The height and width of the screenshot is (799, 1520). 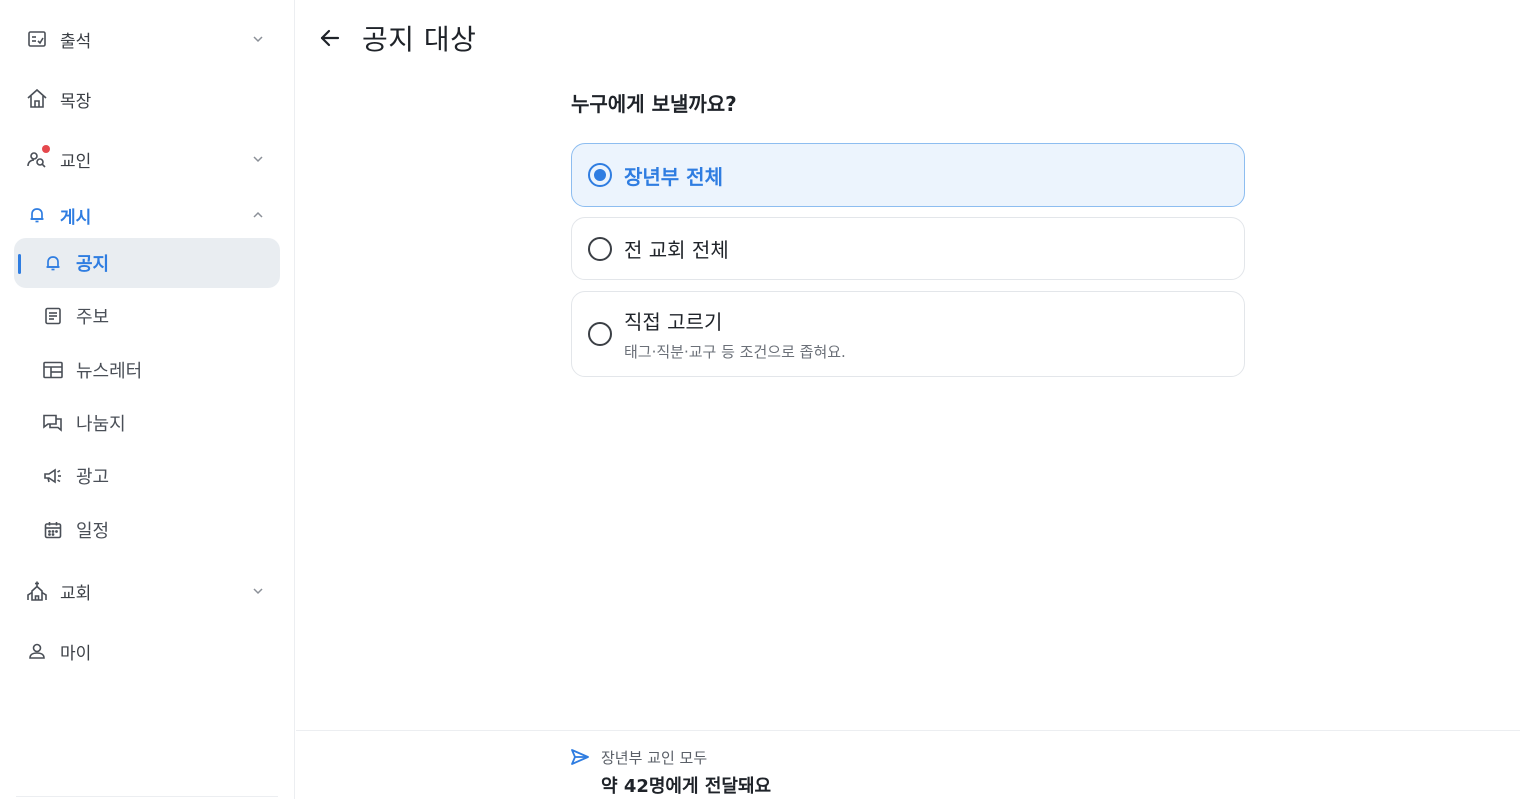 I want to click on sidebar-item-label: 일정, so click(x=93, y=531).